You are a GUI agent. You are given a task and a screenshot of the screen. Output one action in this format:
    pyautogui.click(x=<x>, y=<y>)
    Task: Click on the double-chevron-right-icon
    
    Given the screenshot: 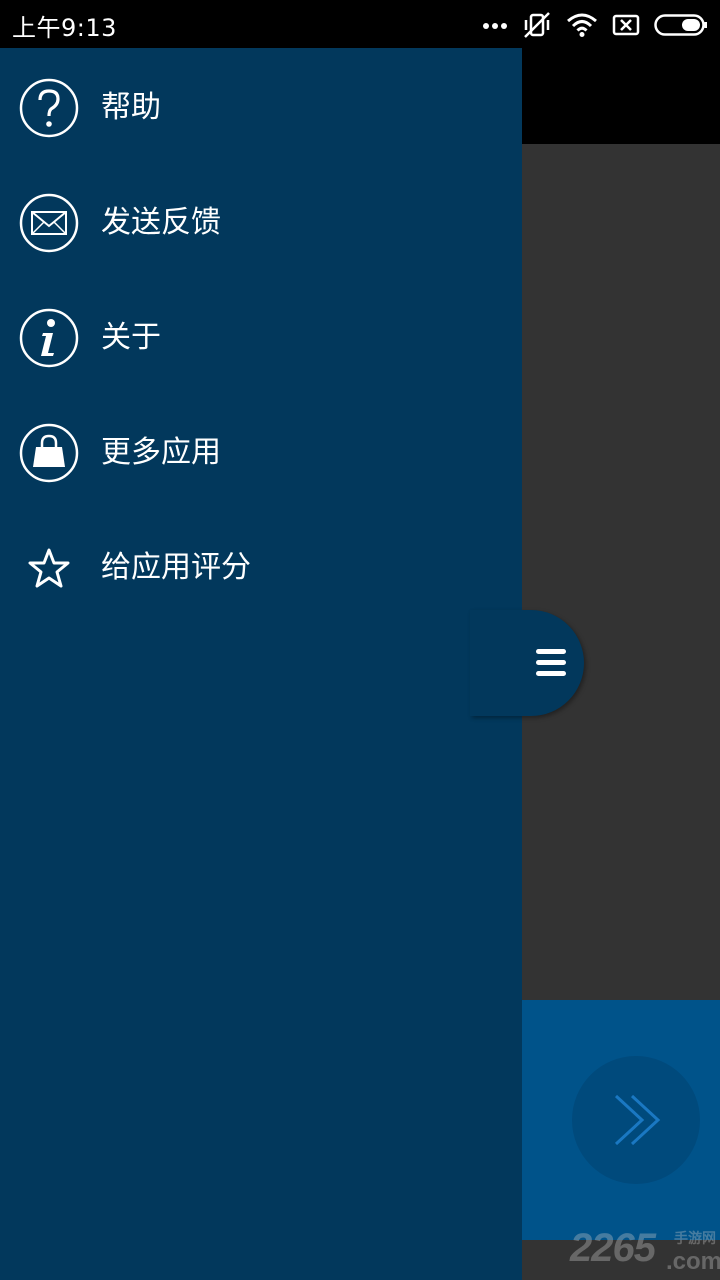 What is the action you would take?
    pyautogui.click(x=637, y=1120)
    